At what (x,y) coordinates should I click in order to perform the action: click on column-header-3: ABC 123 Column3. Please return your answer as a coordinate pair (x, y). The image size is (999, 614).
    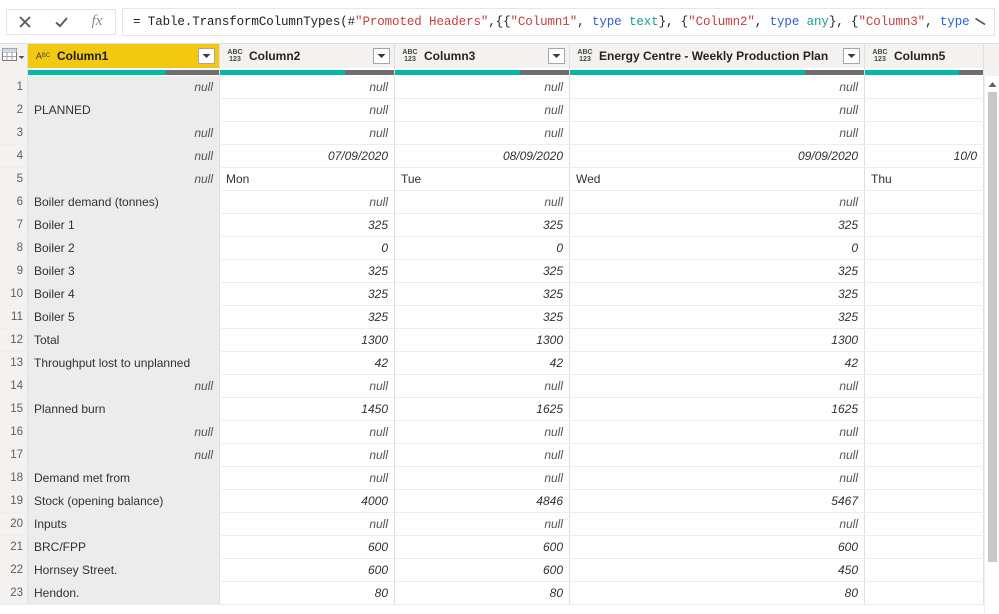
    Looking at the image, I should click on (482, 56).